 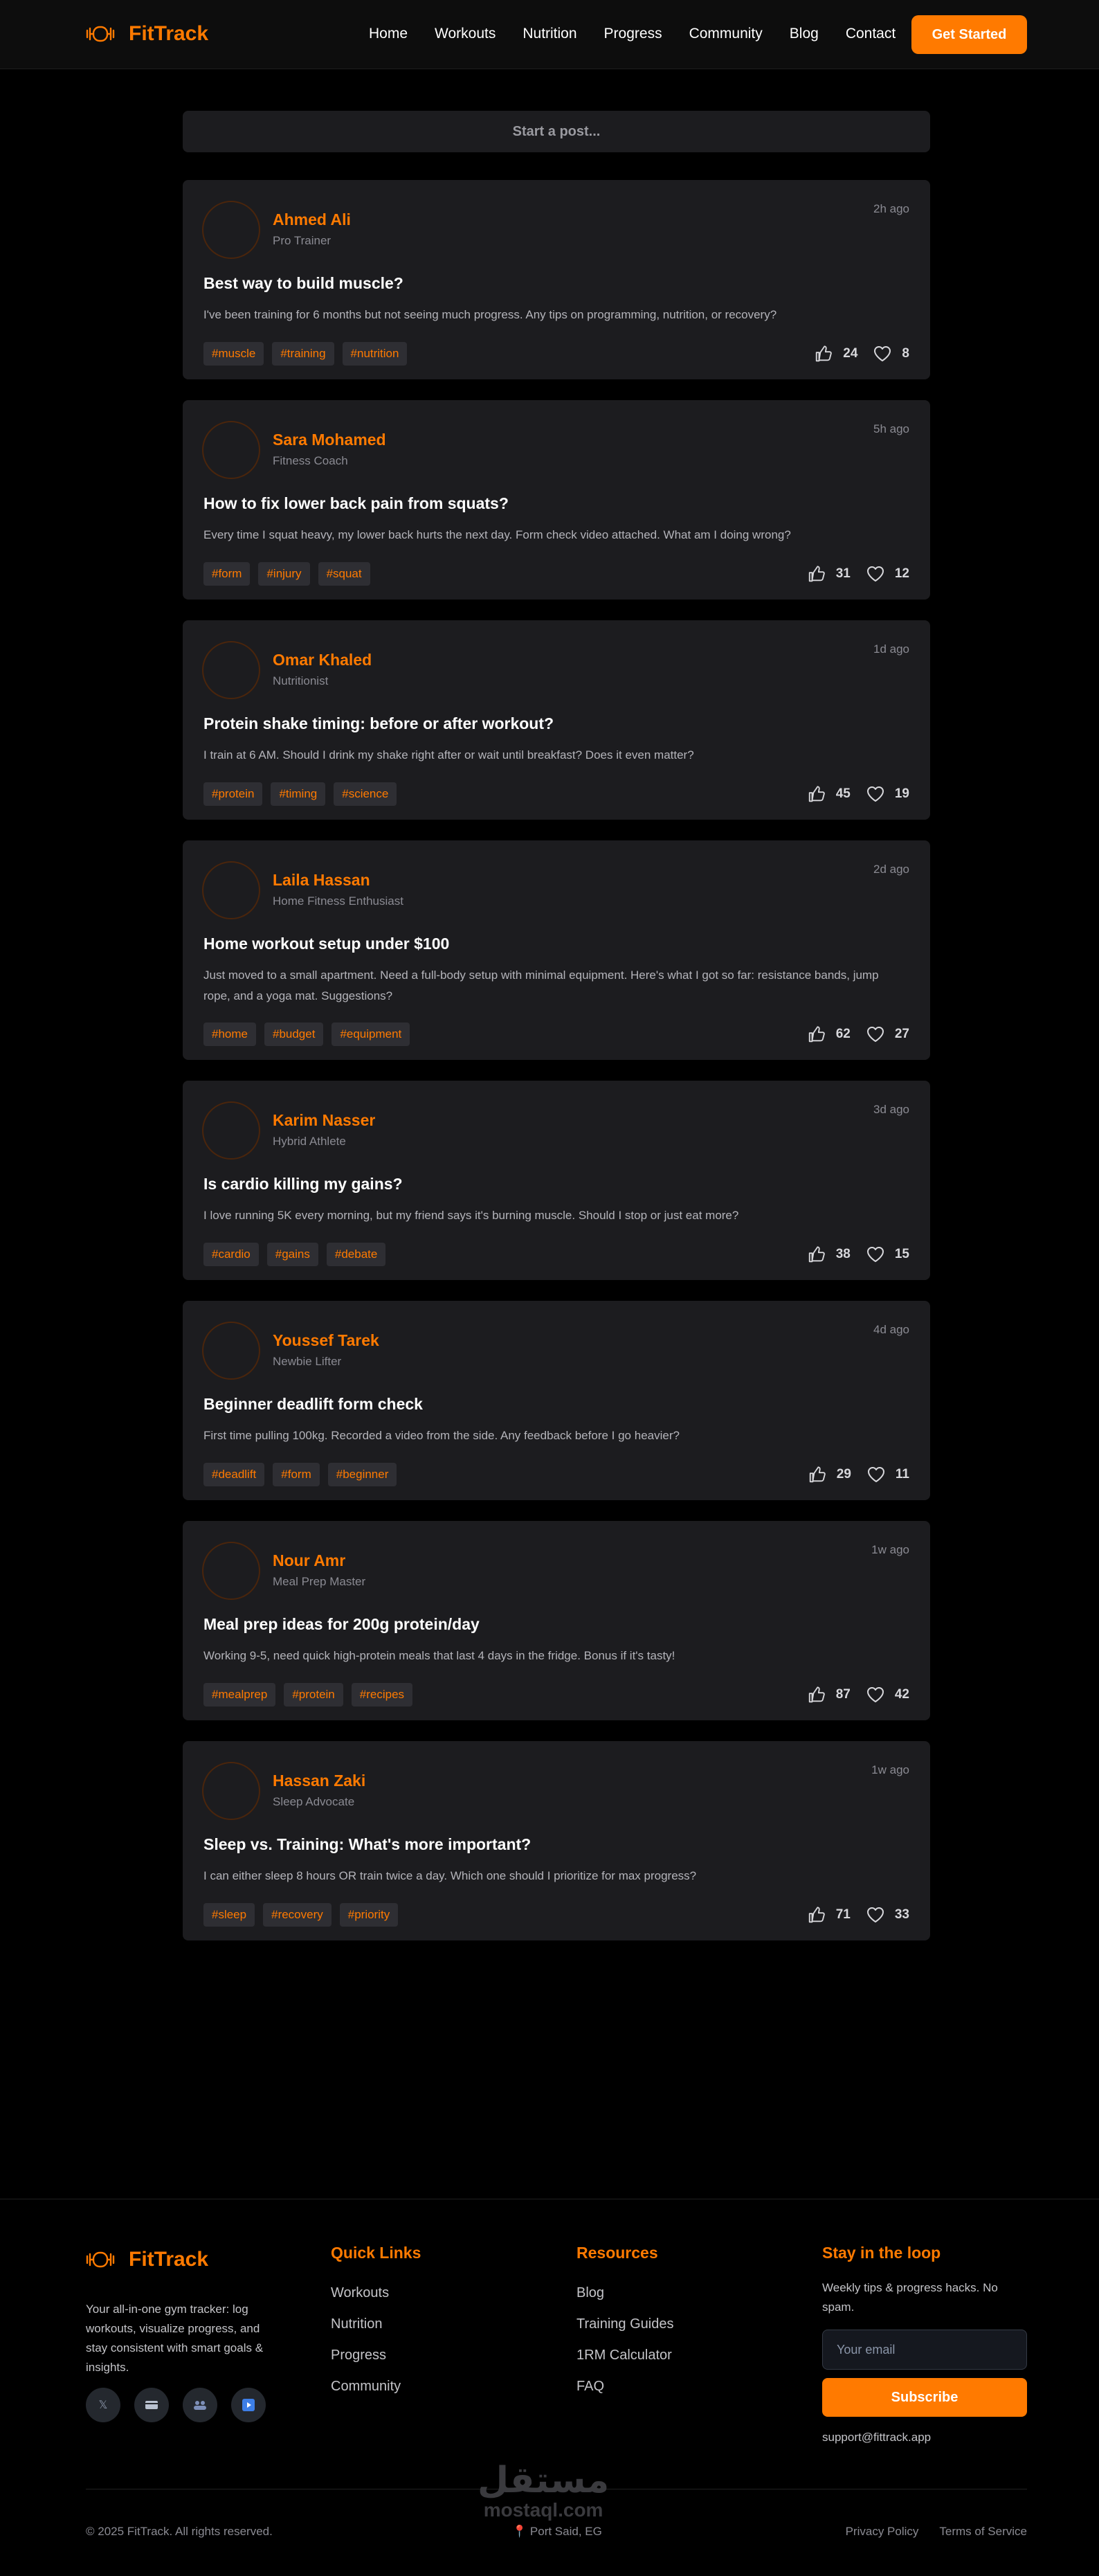 What do you see at coordinates (891, 353) in the screenshot?
I see `heart-button: 8` at bounding box center [891, 353].